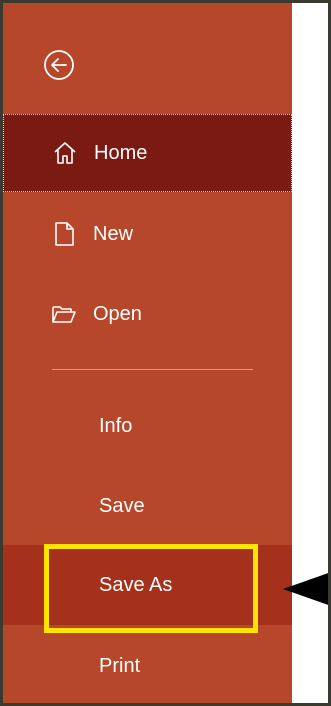 The width and height of the screenshot is (331, 706). What do you see at coordinates (121, 152) in the screenshot?
I see `sidebar-item-label: Home` at bounding box center [121, 152].